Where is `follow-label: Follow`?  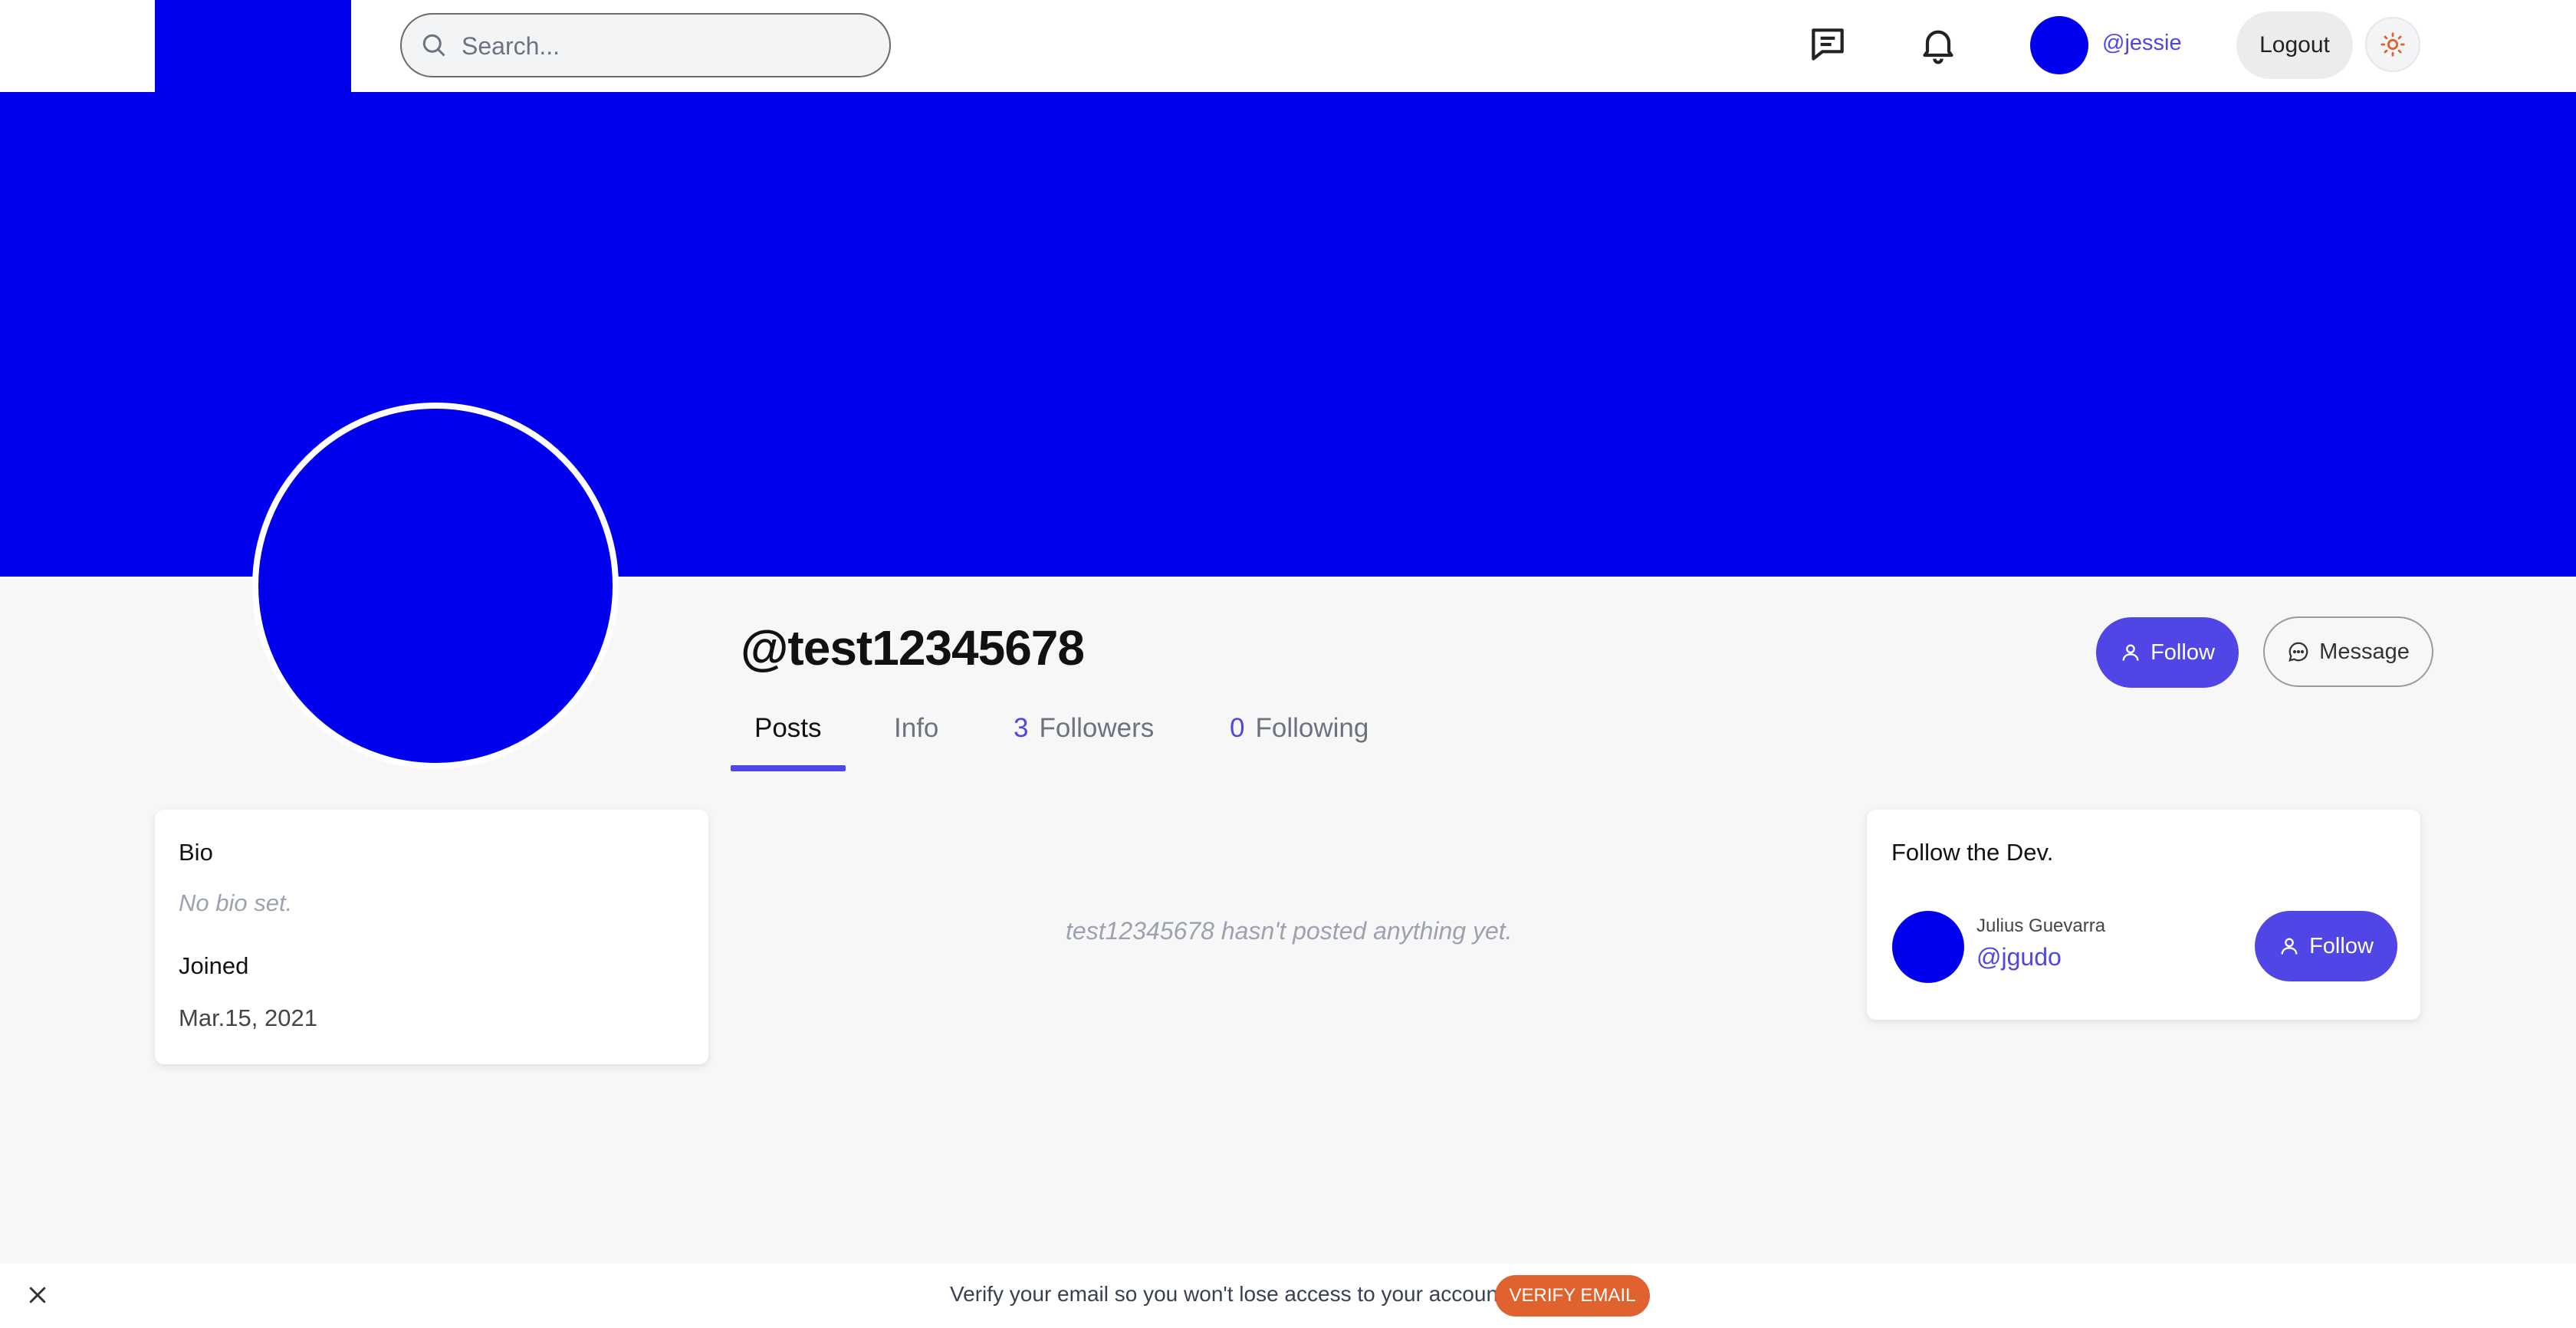 follow-label: Follow is located at coordinates (2182, 652).